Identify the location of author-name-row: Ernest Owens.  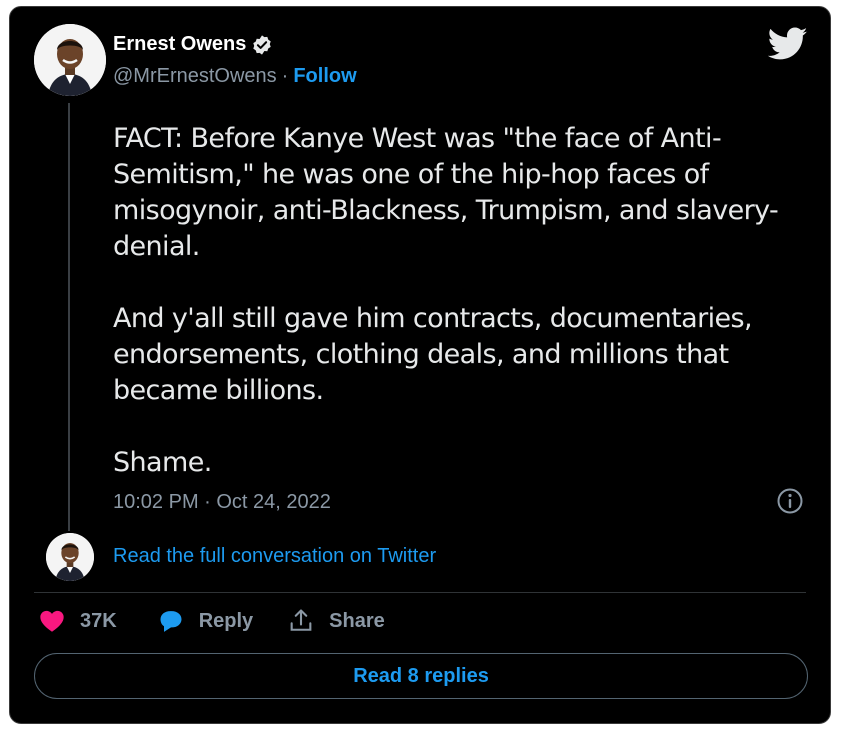
(193, 44).